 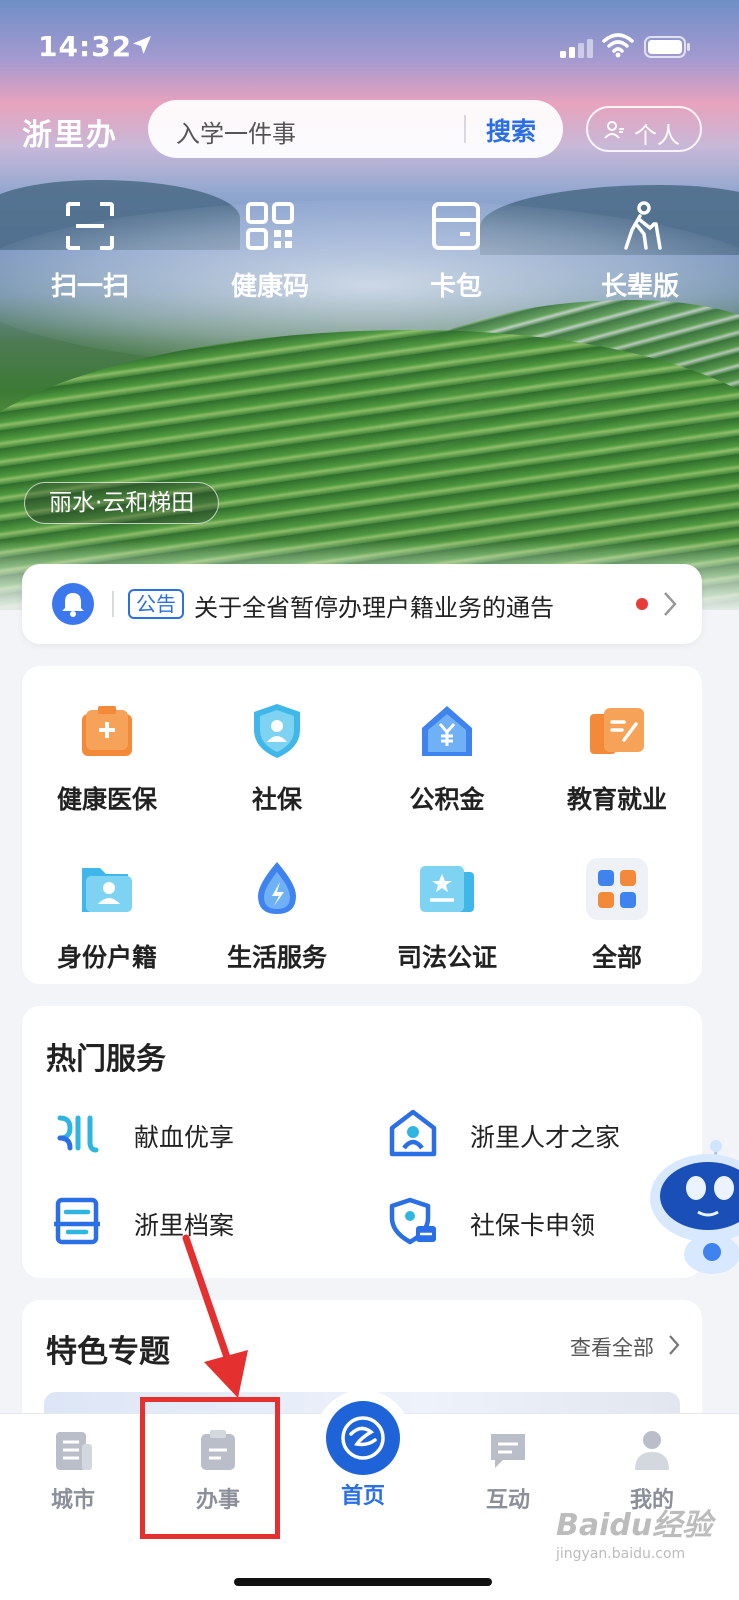 I want to click on status-bar: 14:32, so click(x=369, y=46).